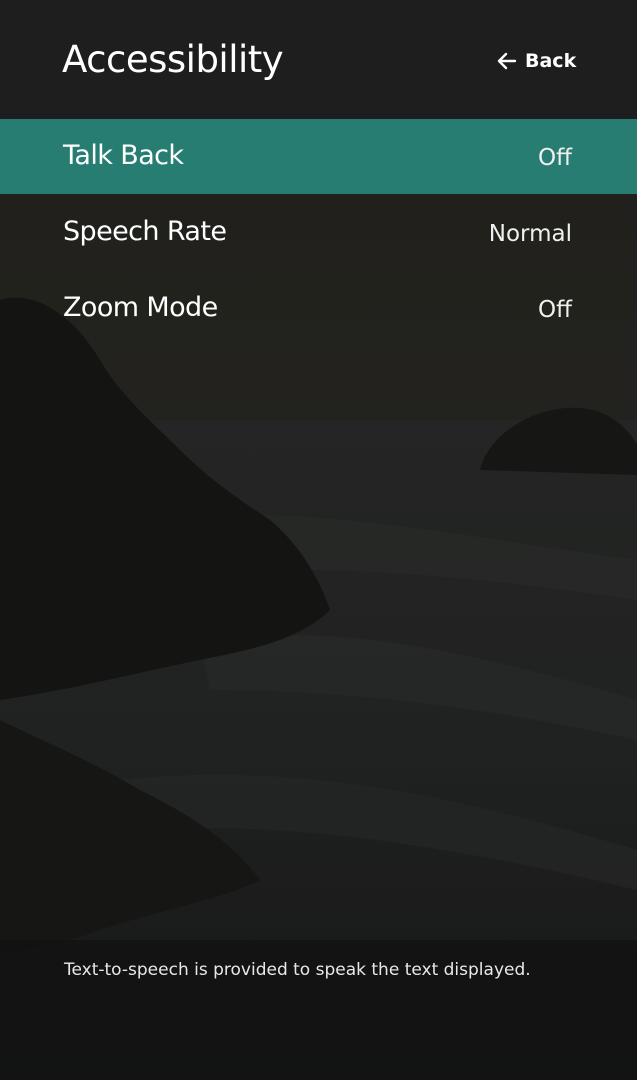 This screenshot has height=1080, width=637. What do you see at coordinates (123, 155) in the screenshot?
I see `menu-item-label: Talk Back` at bounding box center [123, 155].